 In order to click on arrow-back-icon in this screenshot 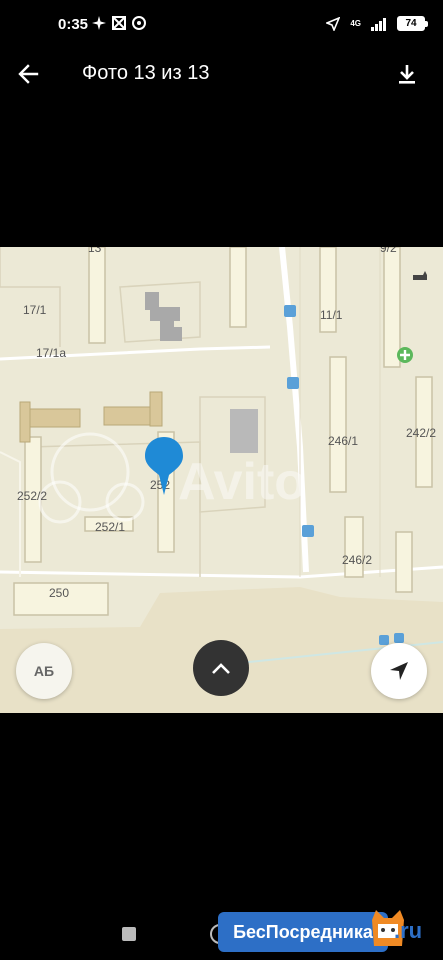, I will do `click(28, 74)`.